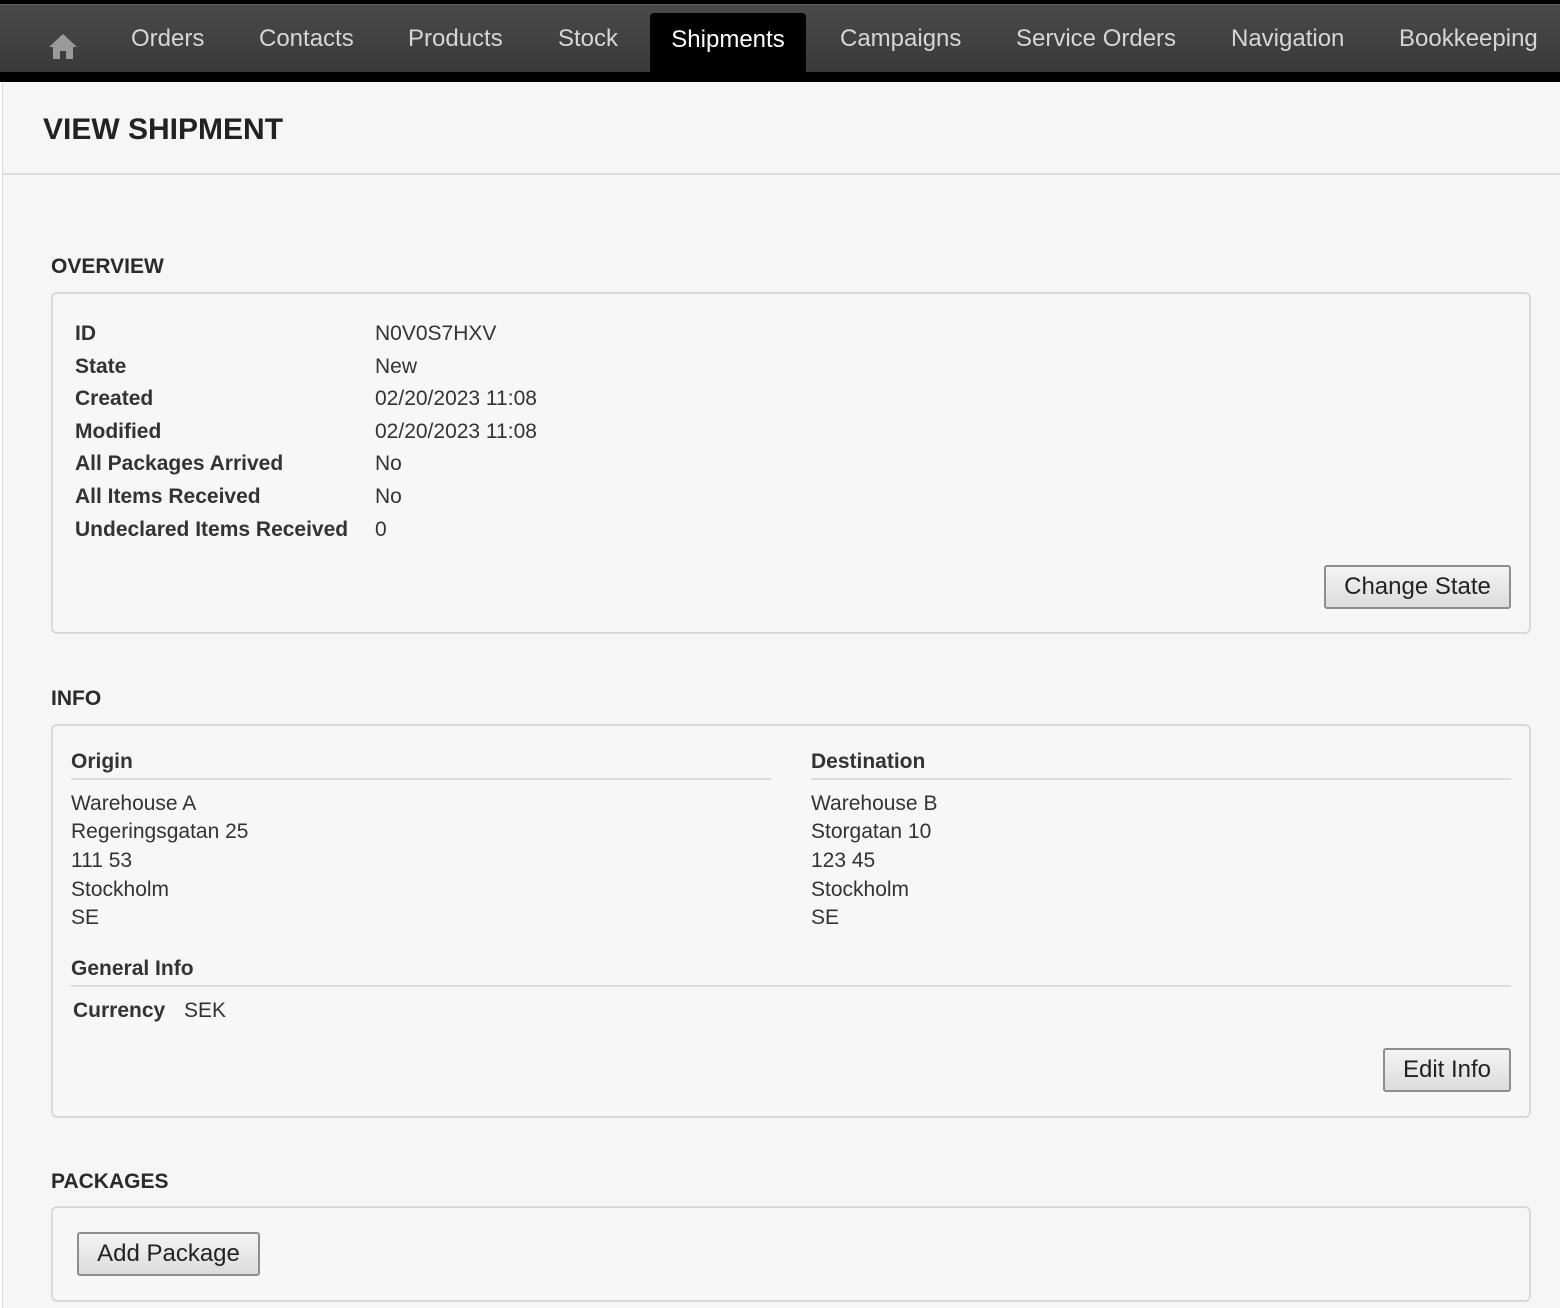  Describe the element at coordinates (388, 463) in the screenshot. I see `field-value-all-packages-arrived: No` at that location.